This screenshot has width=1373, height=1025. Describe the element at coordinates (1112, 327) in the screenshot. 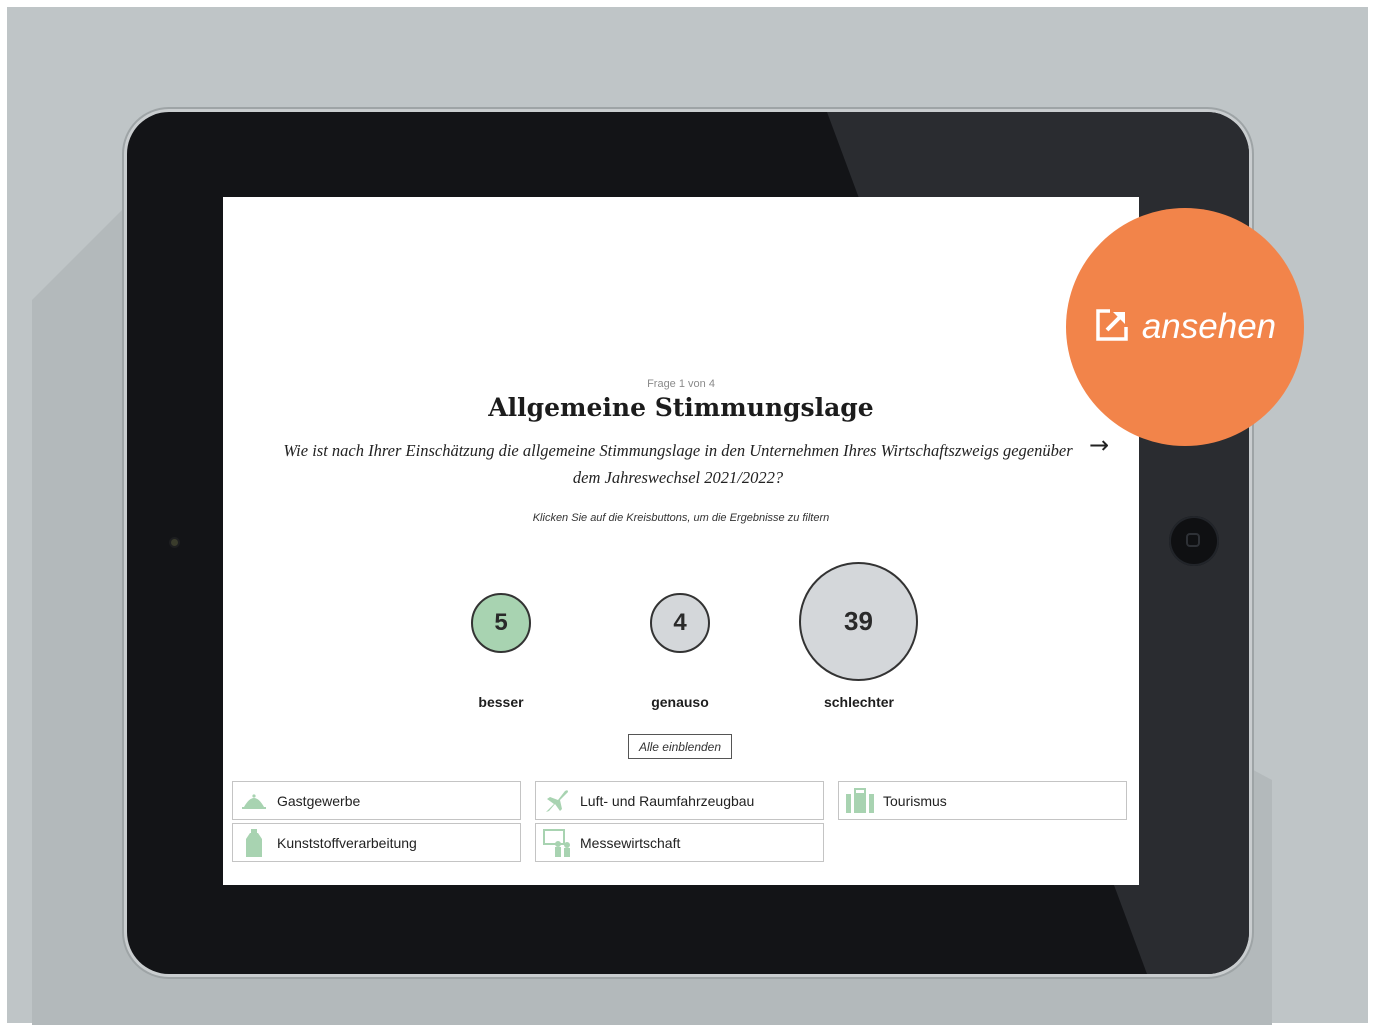

I see `external-link-icon` at that location.